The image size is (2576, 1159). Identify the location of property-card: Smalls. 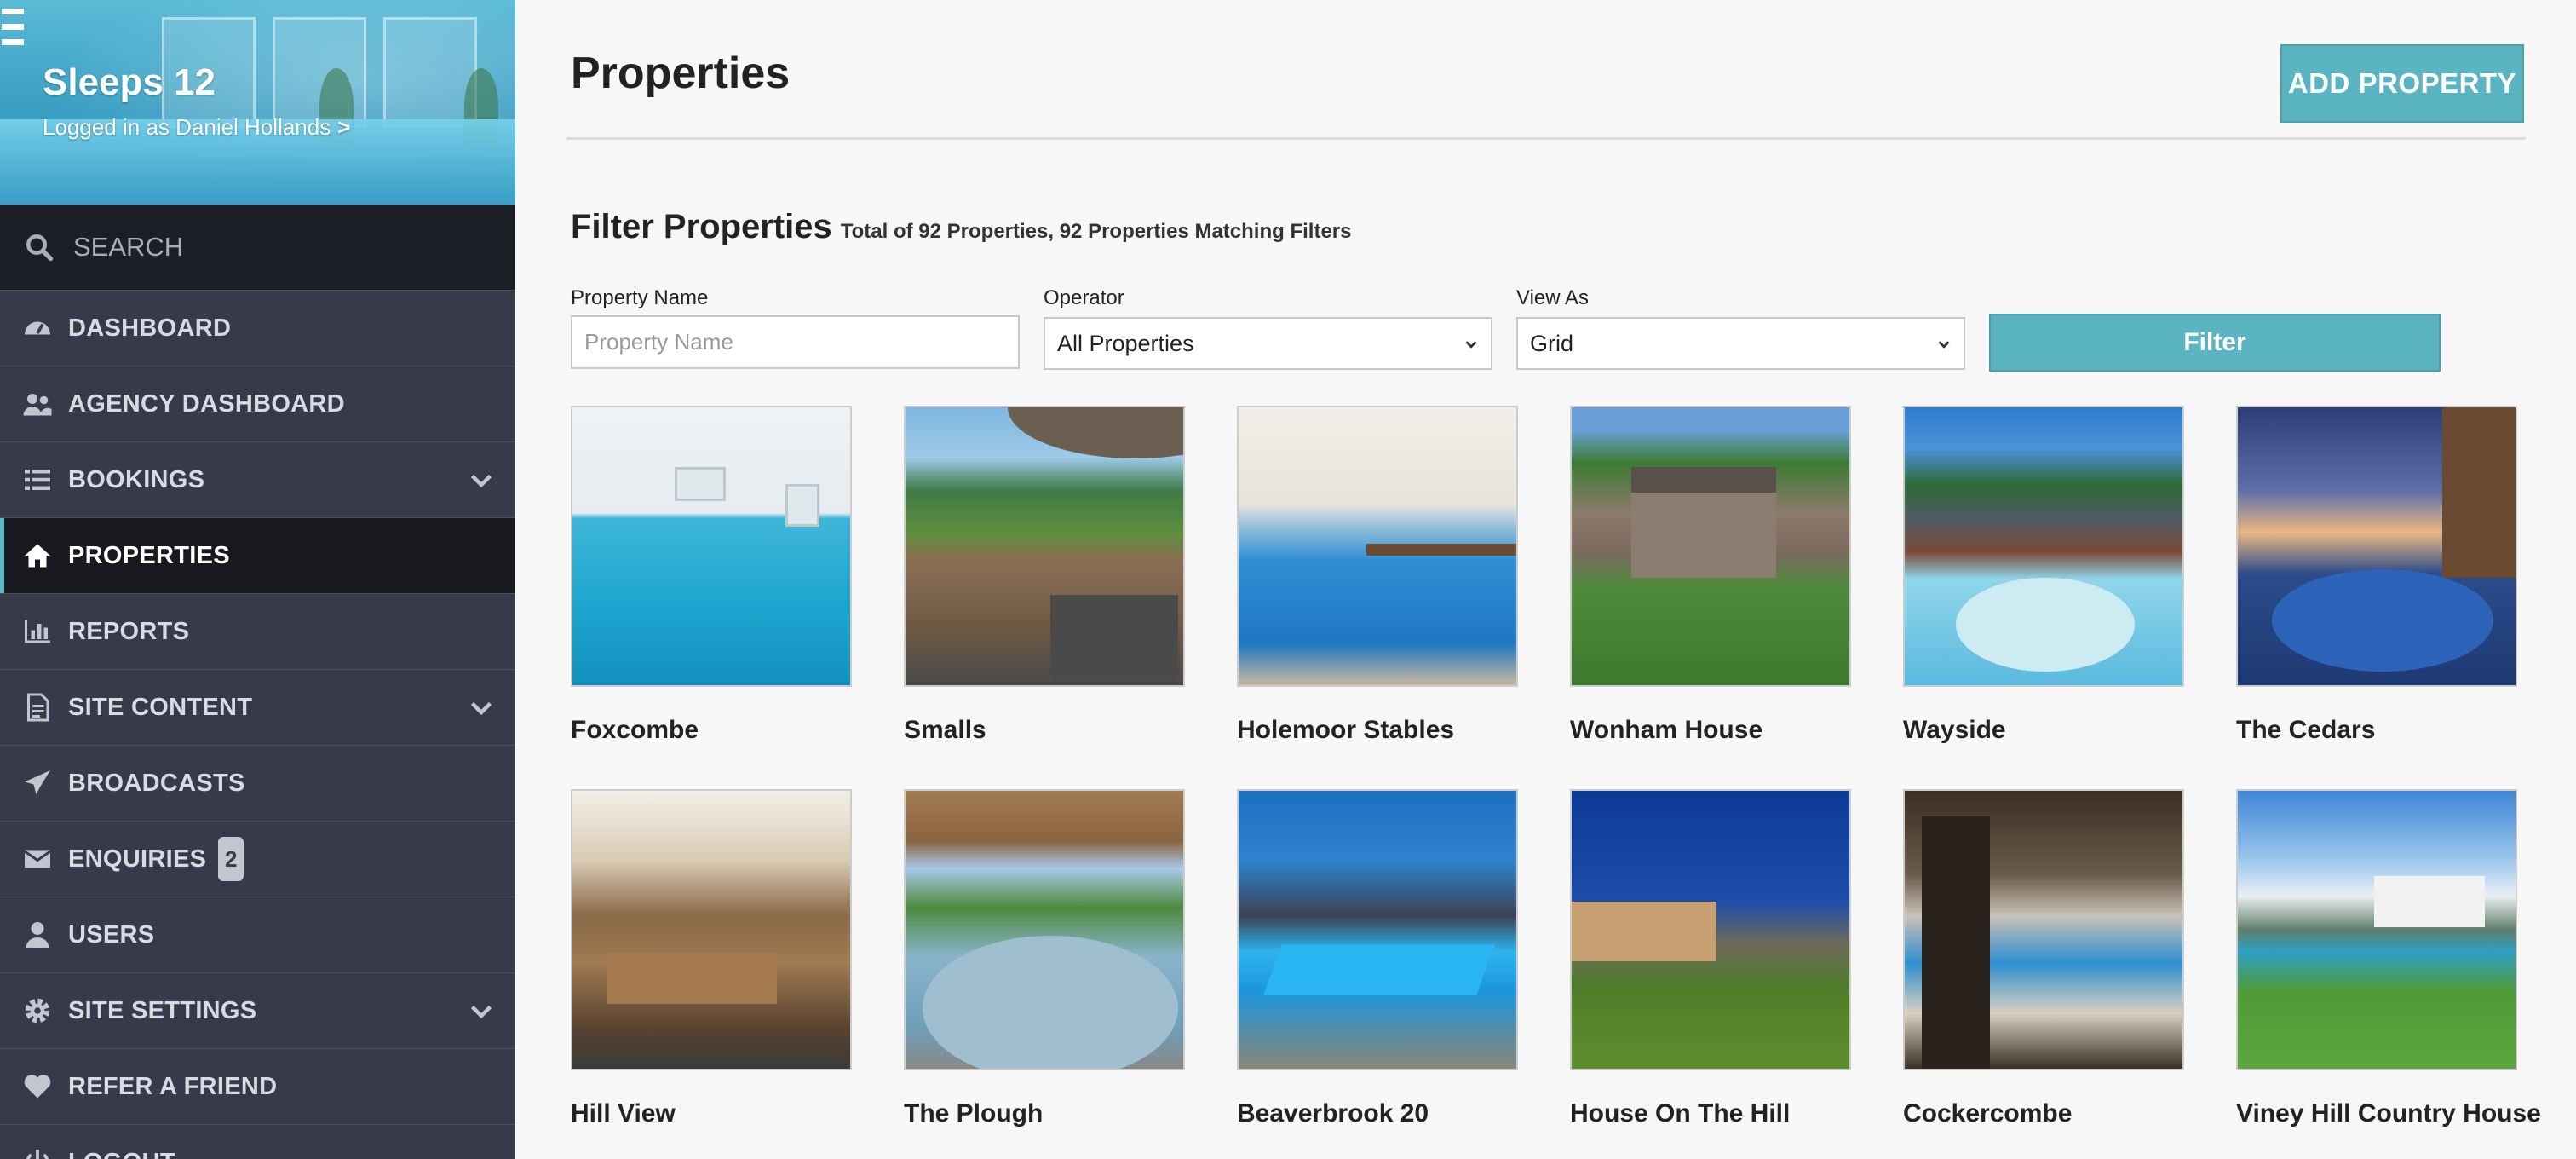
(1044, 579).